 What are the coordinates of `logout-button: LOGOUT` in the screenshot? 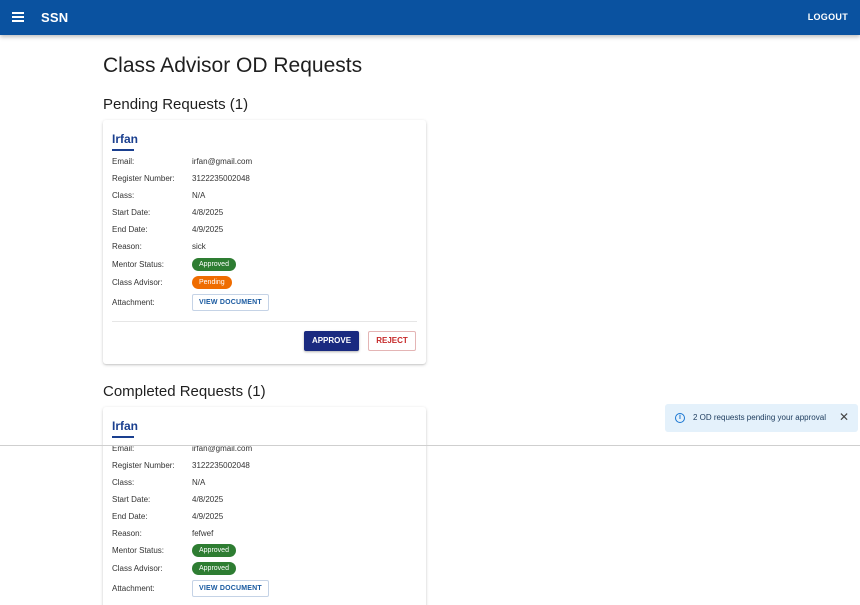 It's located at (828, 17).